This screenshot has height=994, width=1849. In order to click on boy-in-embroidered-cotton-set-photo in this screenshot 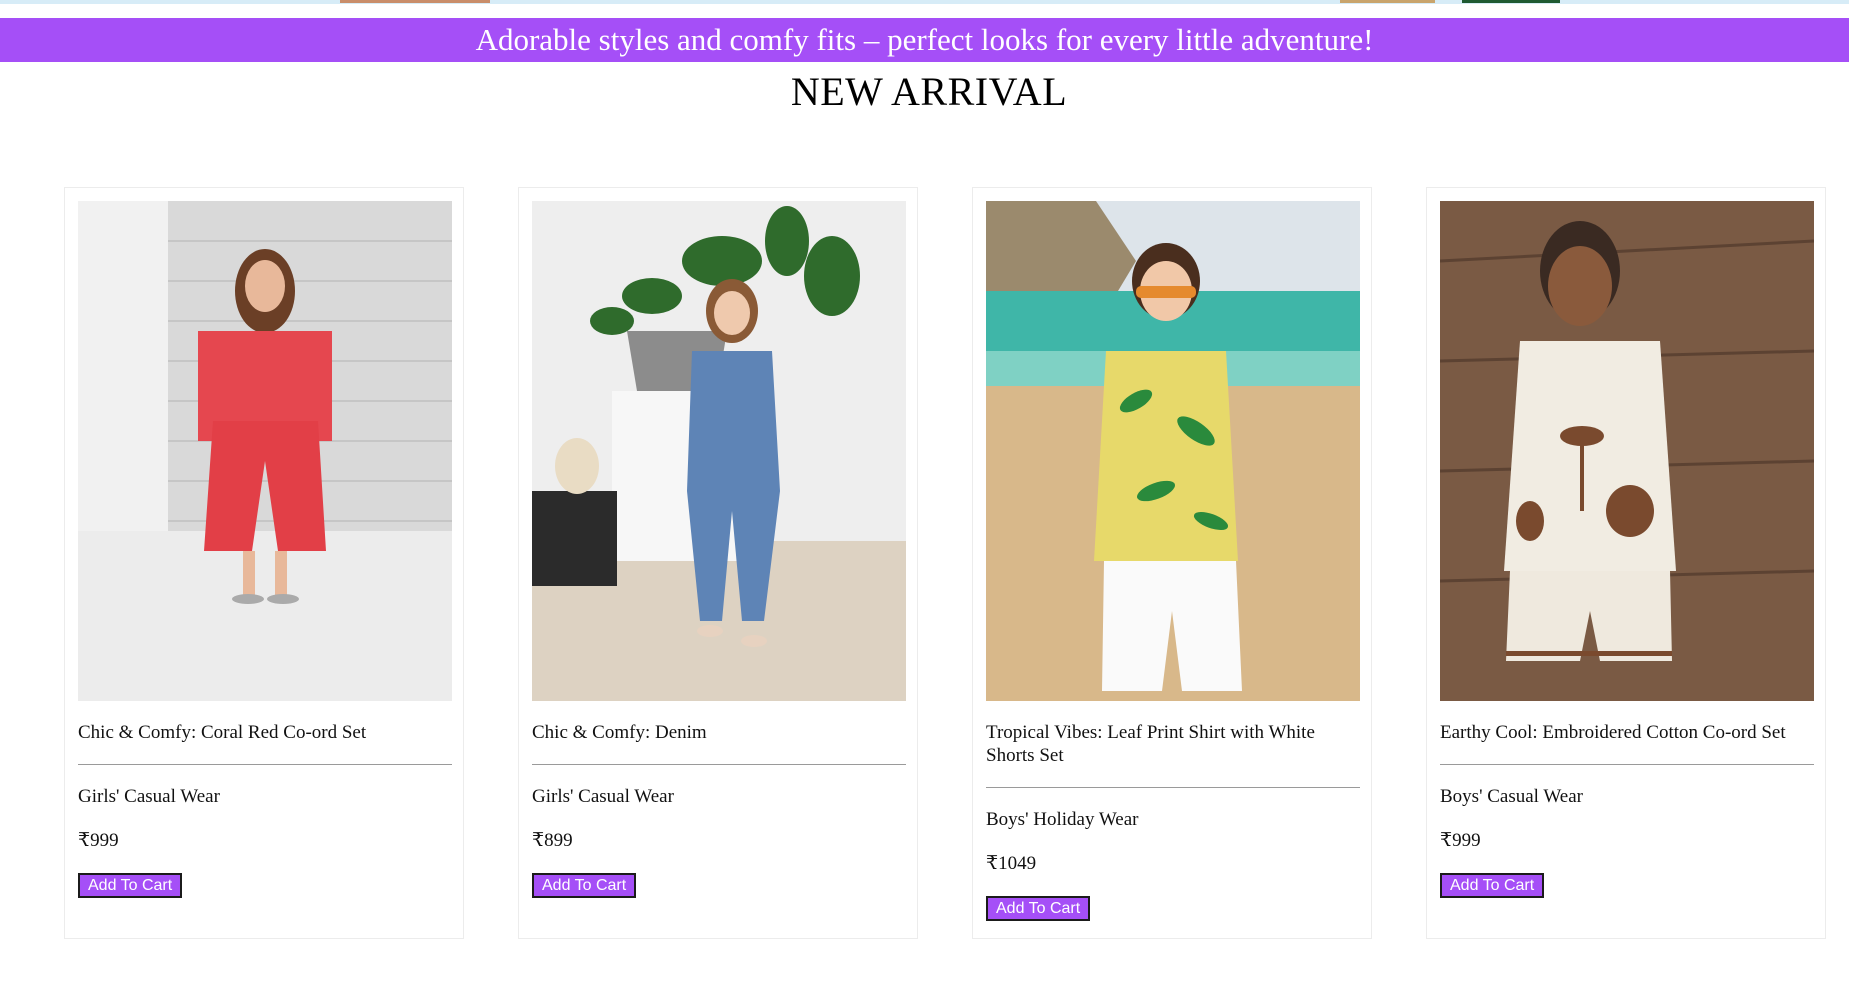, I will do `click(1627, 451)`.